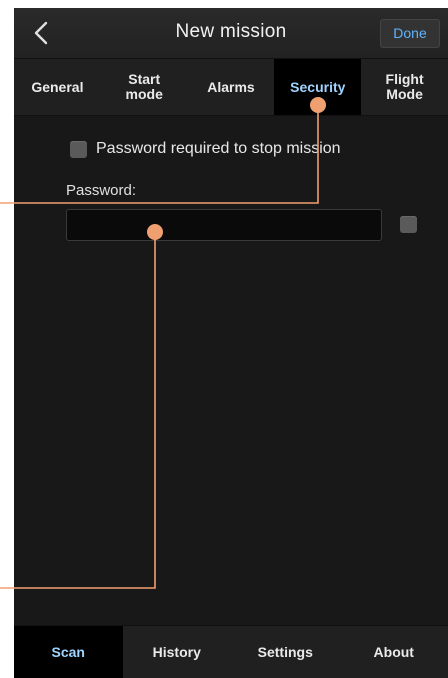  I want to click on nav-scan: Scan, so click(68, 652).